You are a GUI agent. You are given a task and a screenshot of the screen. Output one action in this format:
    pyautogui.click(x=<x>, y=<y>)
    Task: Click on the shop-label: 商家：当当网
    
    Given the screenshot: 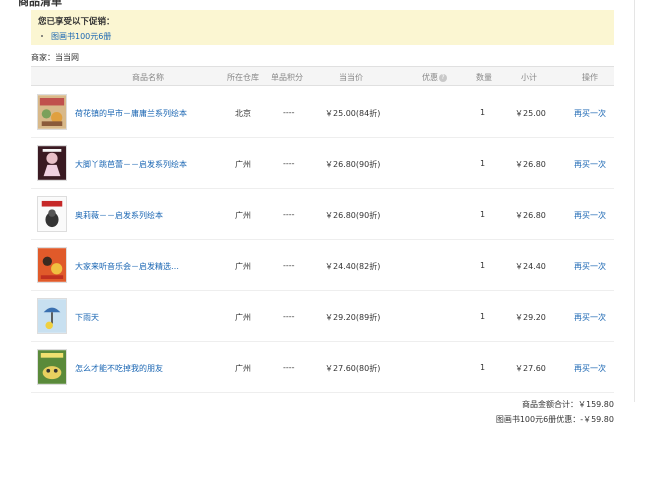 What is the action you would take?
    pyautogui.click(x=55, y=57)
    